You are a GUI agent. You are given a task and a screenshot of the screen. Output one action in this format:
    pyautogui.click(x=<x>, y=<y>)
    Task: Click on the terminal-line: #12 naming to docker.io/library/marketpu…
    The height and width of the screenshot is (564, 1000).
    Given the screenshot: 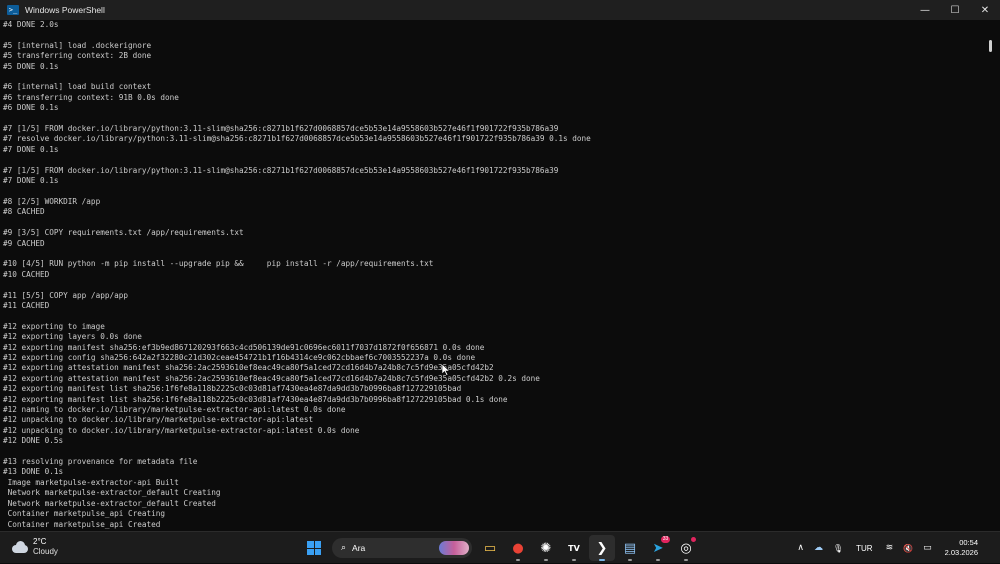 What is the action you would take?
    pyautogui.click(x=174, y=410)
    